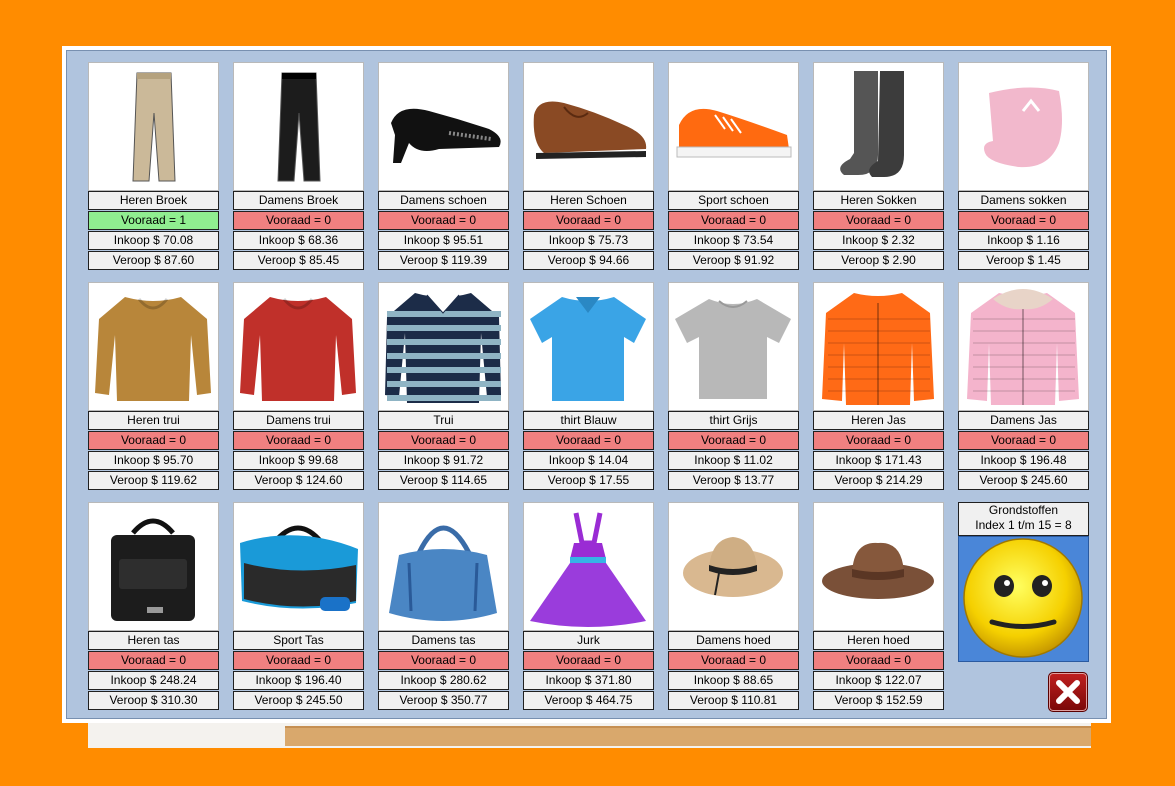 The width and height of the screenshot is (1175, 786). What do you see at coordinates (443, 260) in the screenshot?
I see `product-sell-price: Veroop $ 119.39` at bounding box center [443, 260].